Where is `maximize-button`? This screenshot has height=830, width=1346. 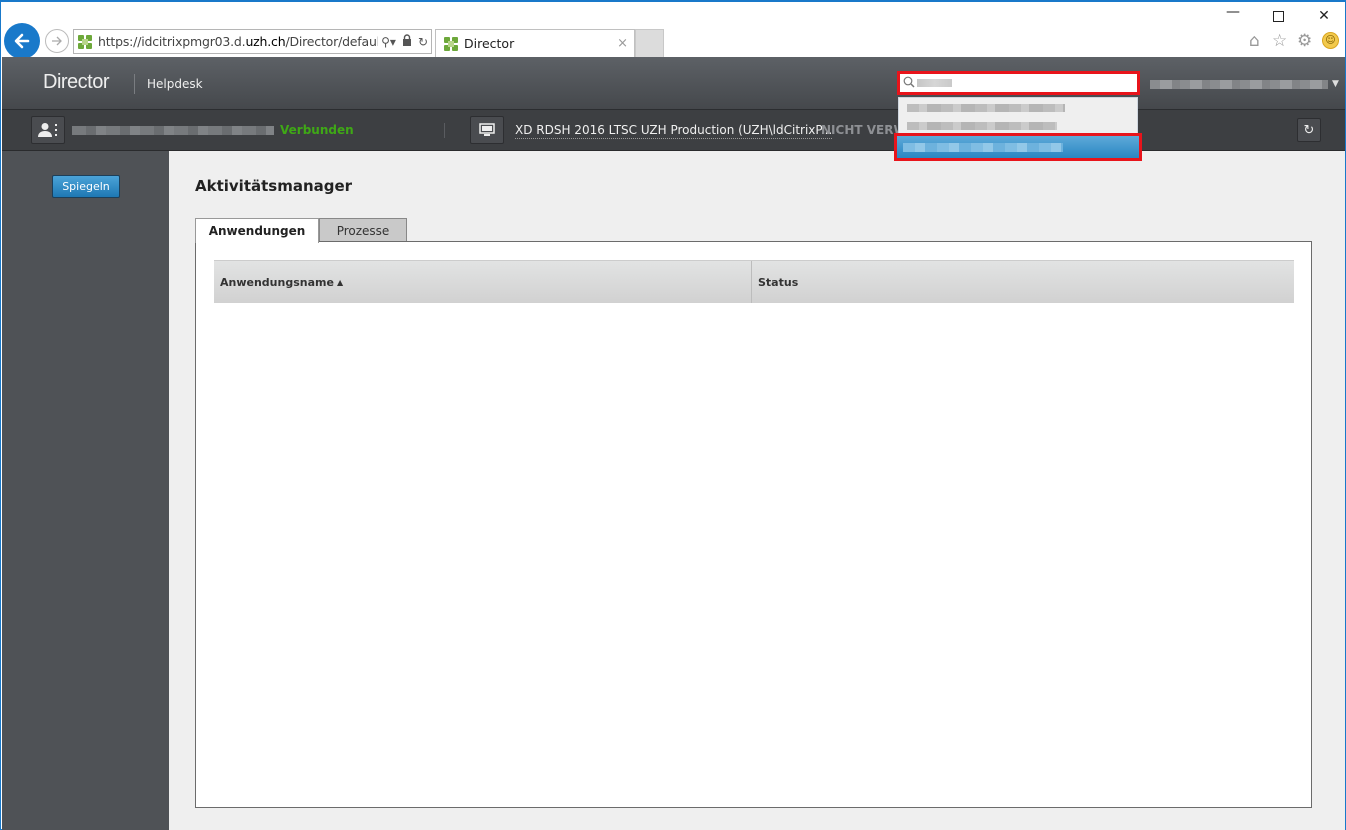 maximize-button is located at coordinates (1278, 17).